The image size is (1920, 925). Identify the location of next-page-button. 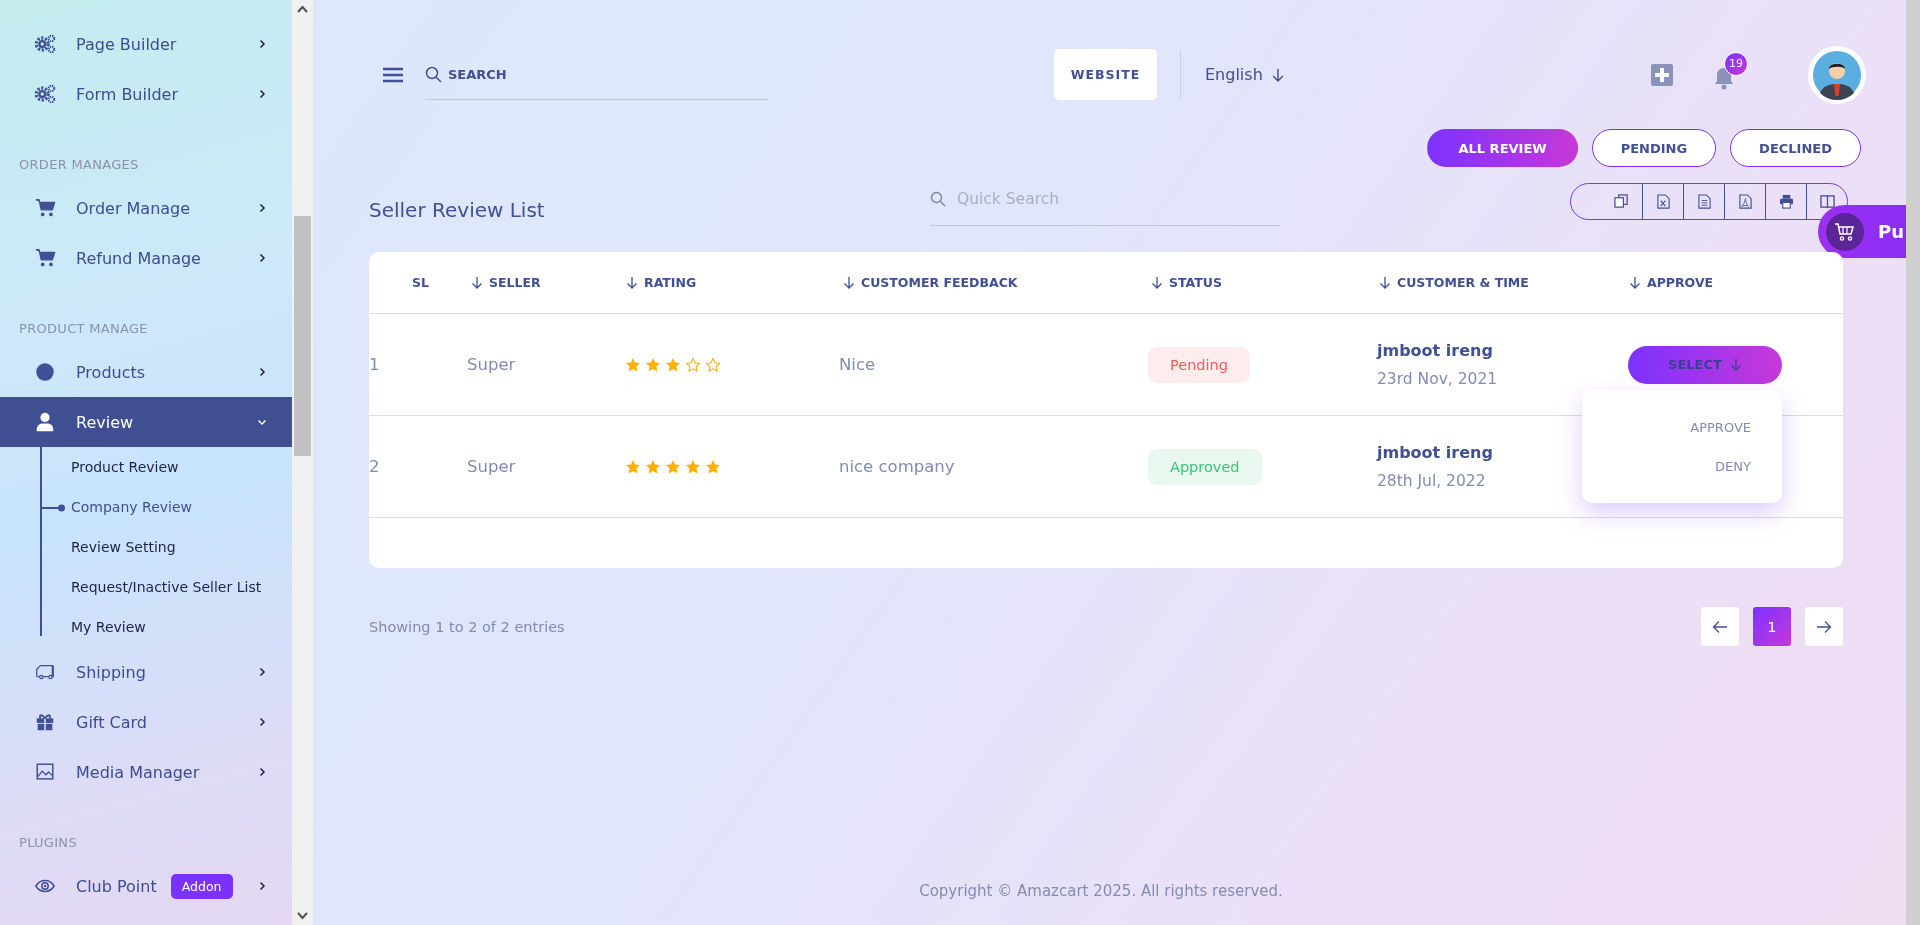
(1824, 626).